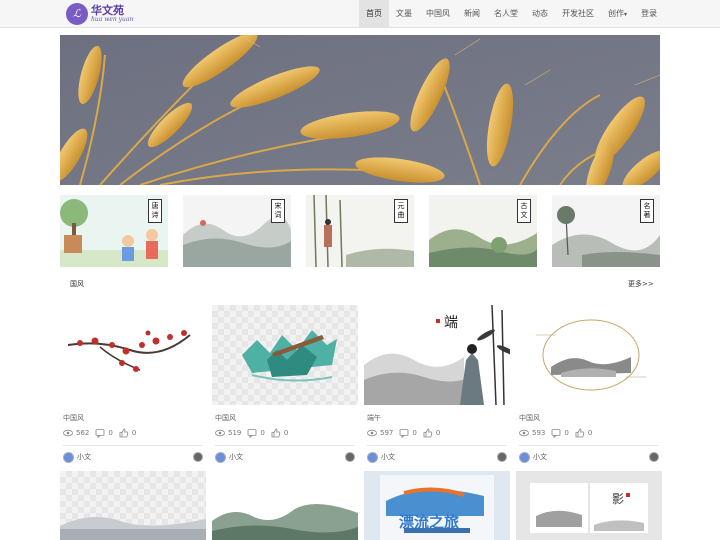 This screenshot has width=720, height=540. I want to click on nav-login: 登录, so click(649, 13).